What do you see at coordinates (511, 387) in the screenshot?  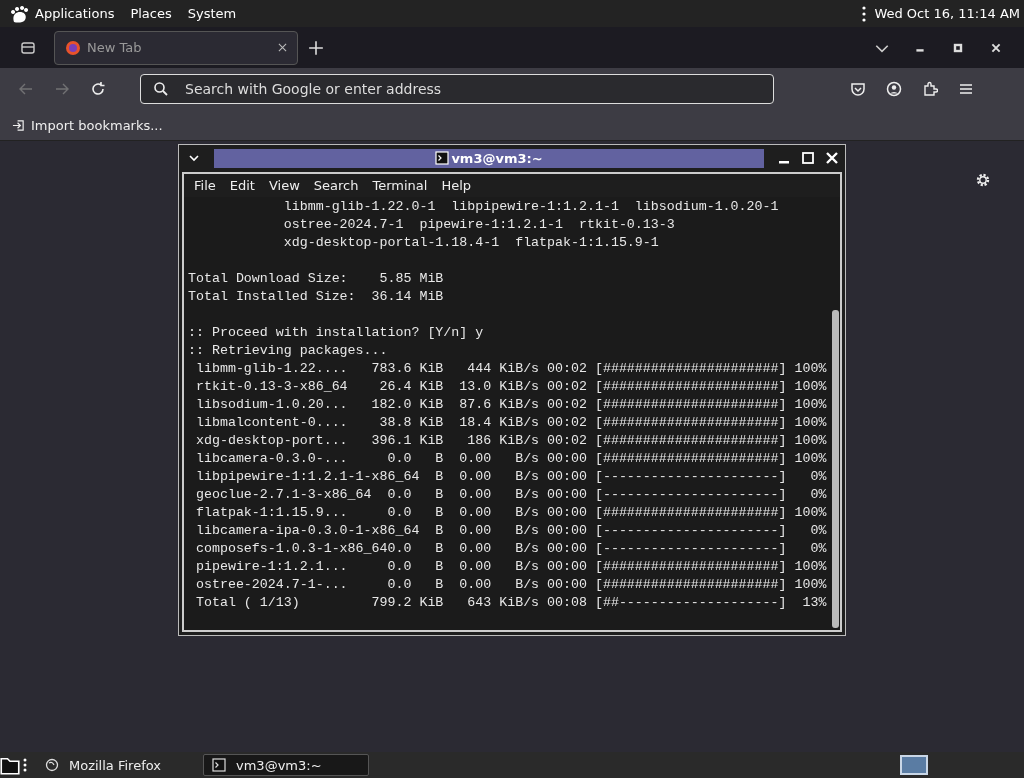 I see `terminal-line: rtkit-0.13-3-x86_64 26.4 KiB 13.0 KiB/s 00:02 [######################] 100%` at bounding box center [511, 387].